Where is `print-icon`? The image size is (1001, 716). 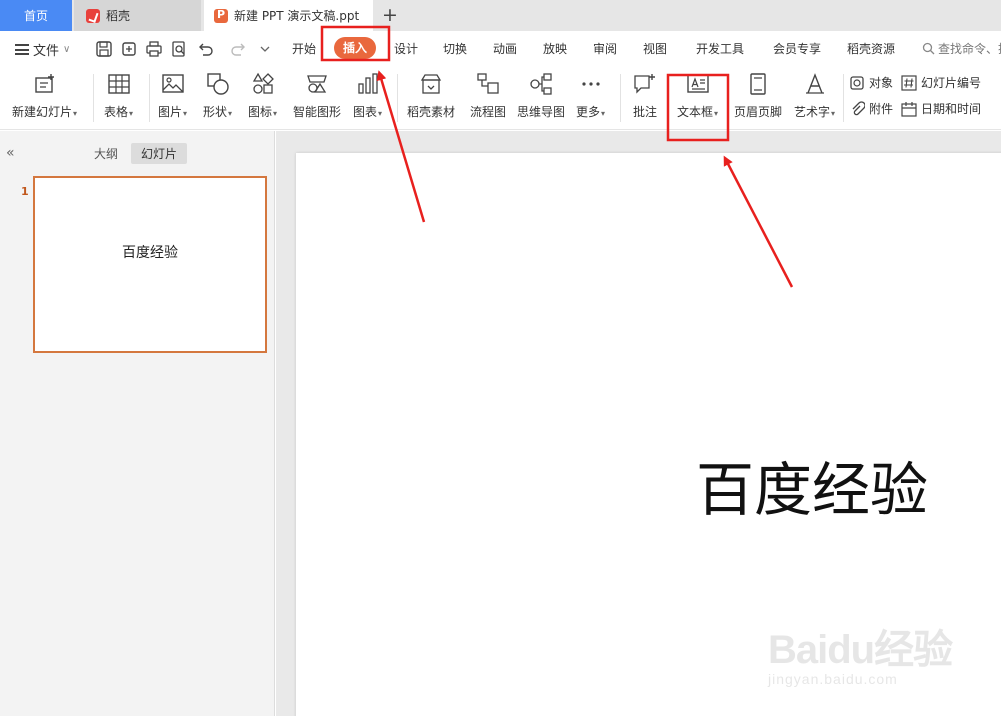 print-icon is located at coordinates (154, 49).